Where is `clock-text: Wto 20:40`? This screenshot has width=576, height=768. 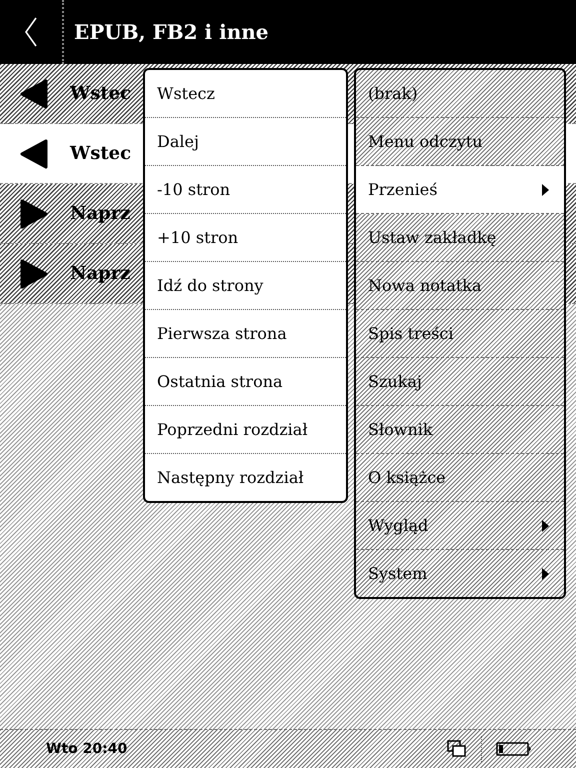
clock-text: Wto 20:40 is located at coordinates (87, 749).